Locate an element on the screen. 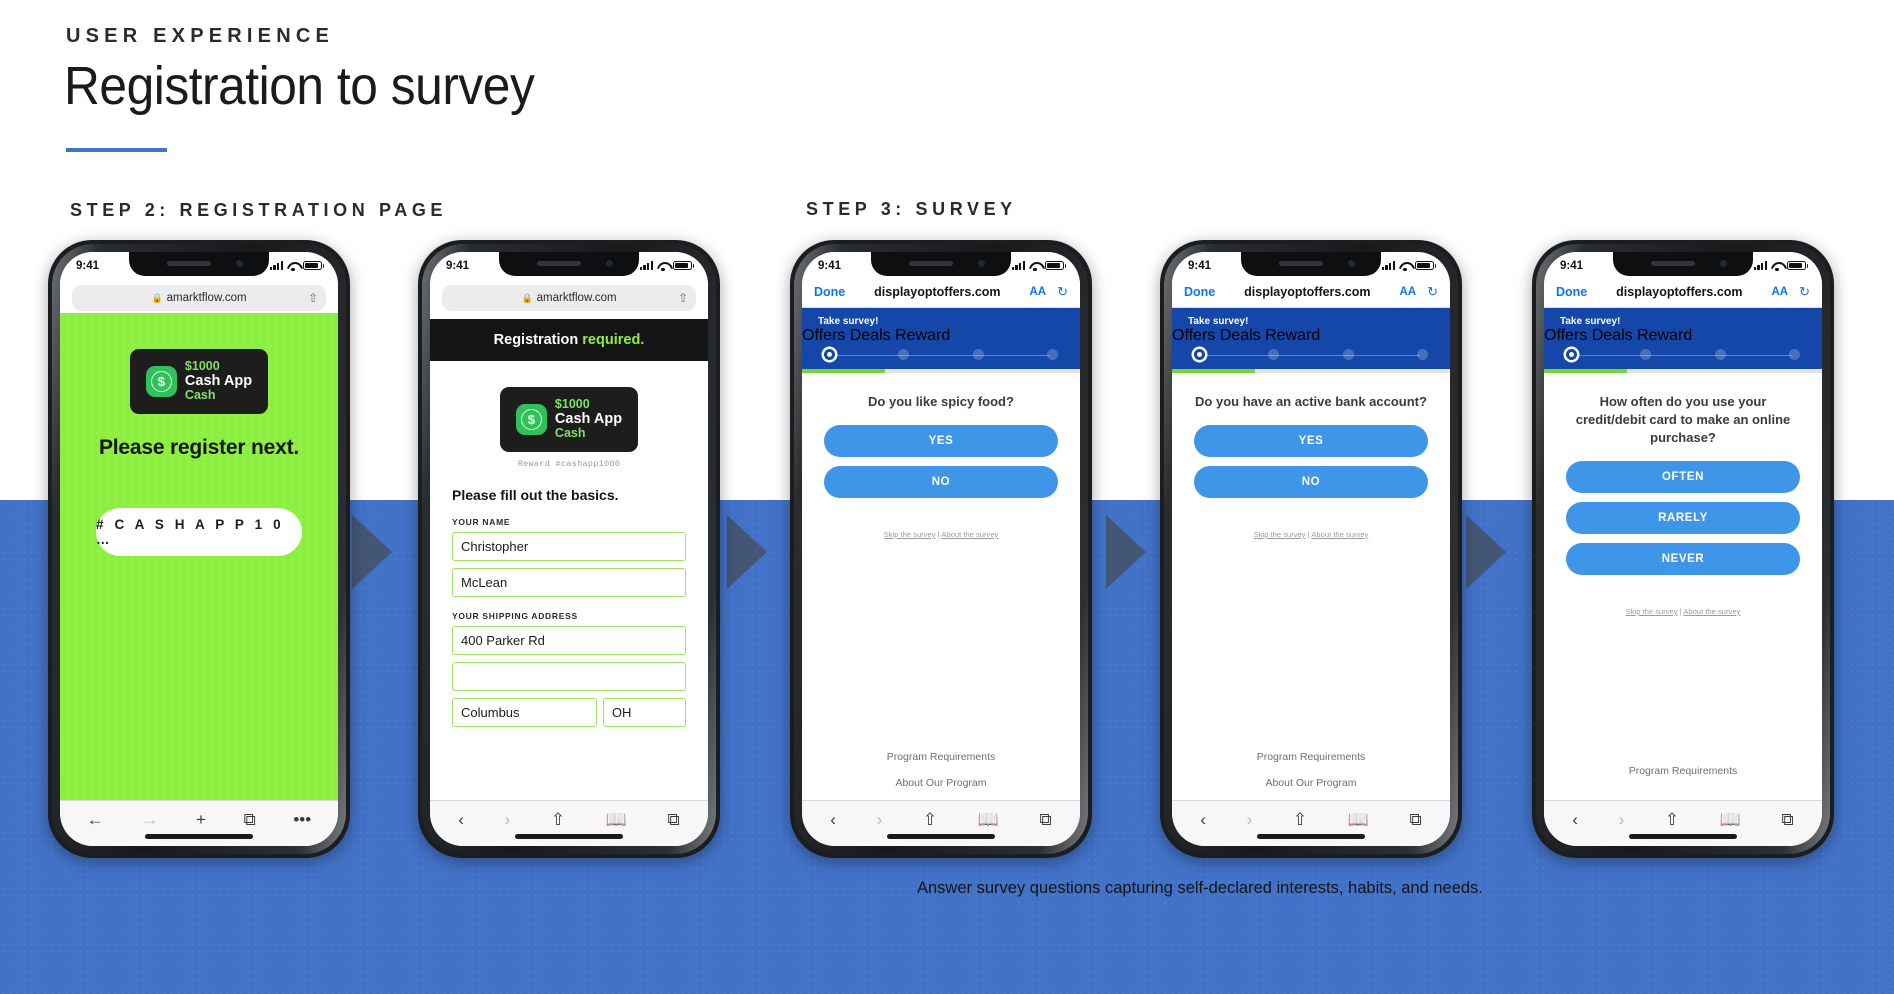 The height and width of the screenshot is (994, 1894). step-dot-reward is located at coordinates (1052, 354).